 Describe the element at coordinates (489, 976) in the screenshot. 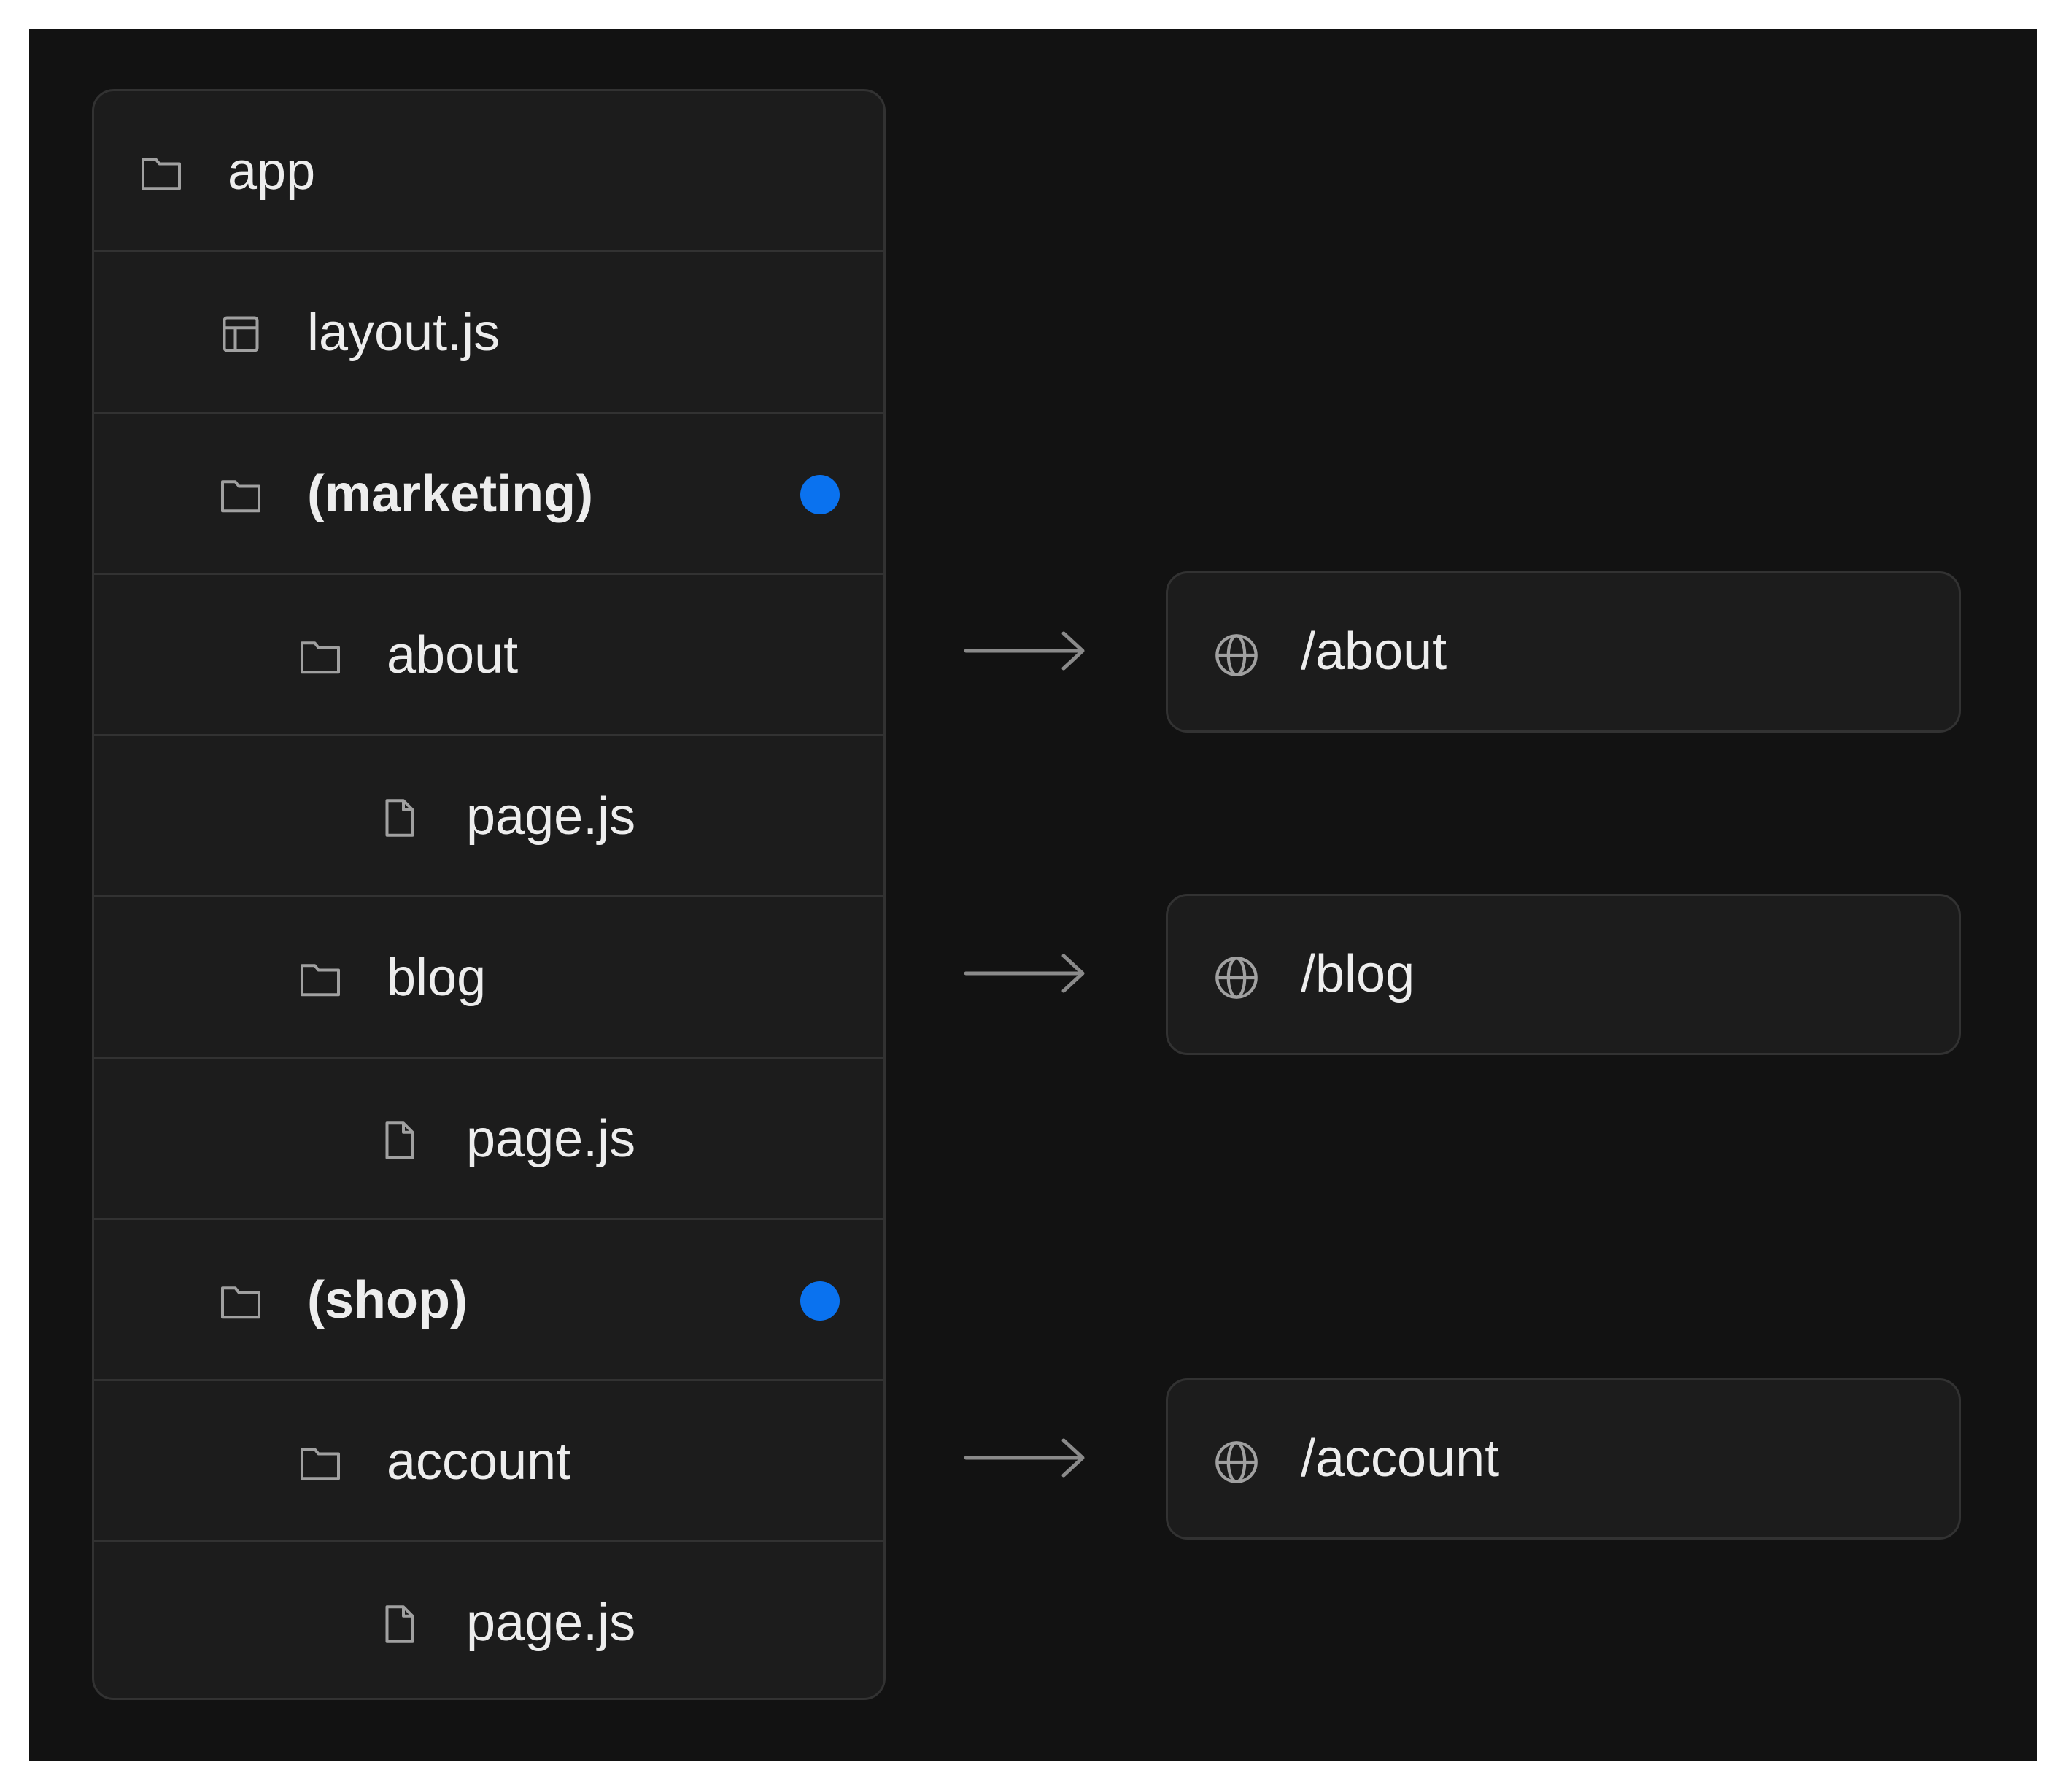

I see `tree-row-blog: blog` at that location.